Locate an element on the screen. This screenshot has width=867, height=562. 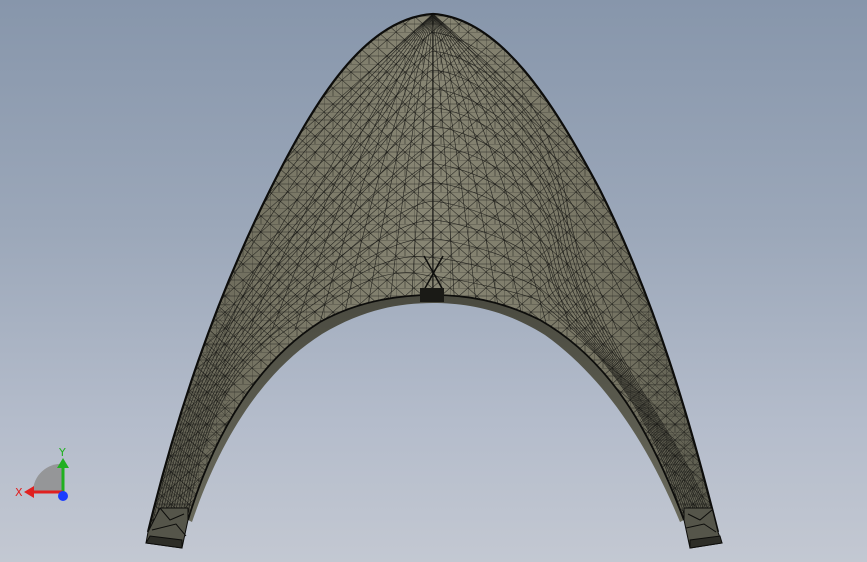
reference-triad: Y X is located at coordinates (45, 475).